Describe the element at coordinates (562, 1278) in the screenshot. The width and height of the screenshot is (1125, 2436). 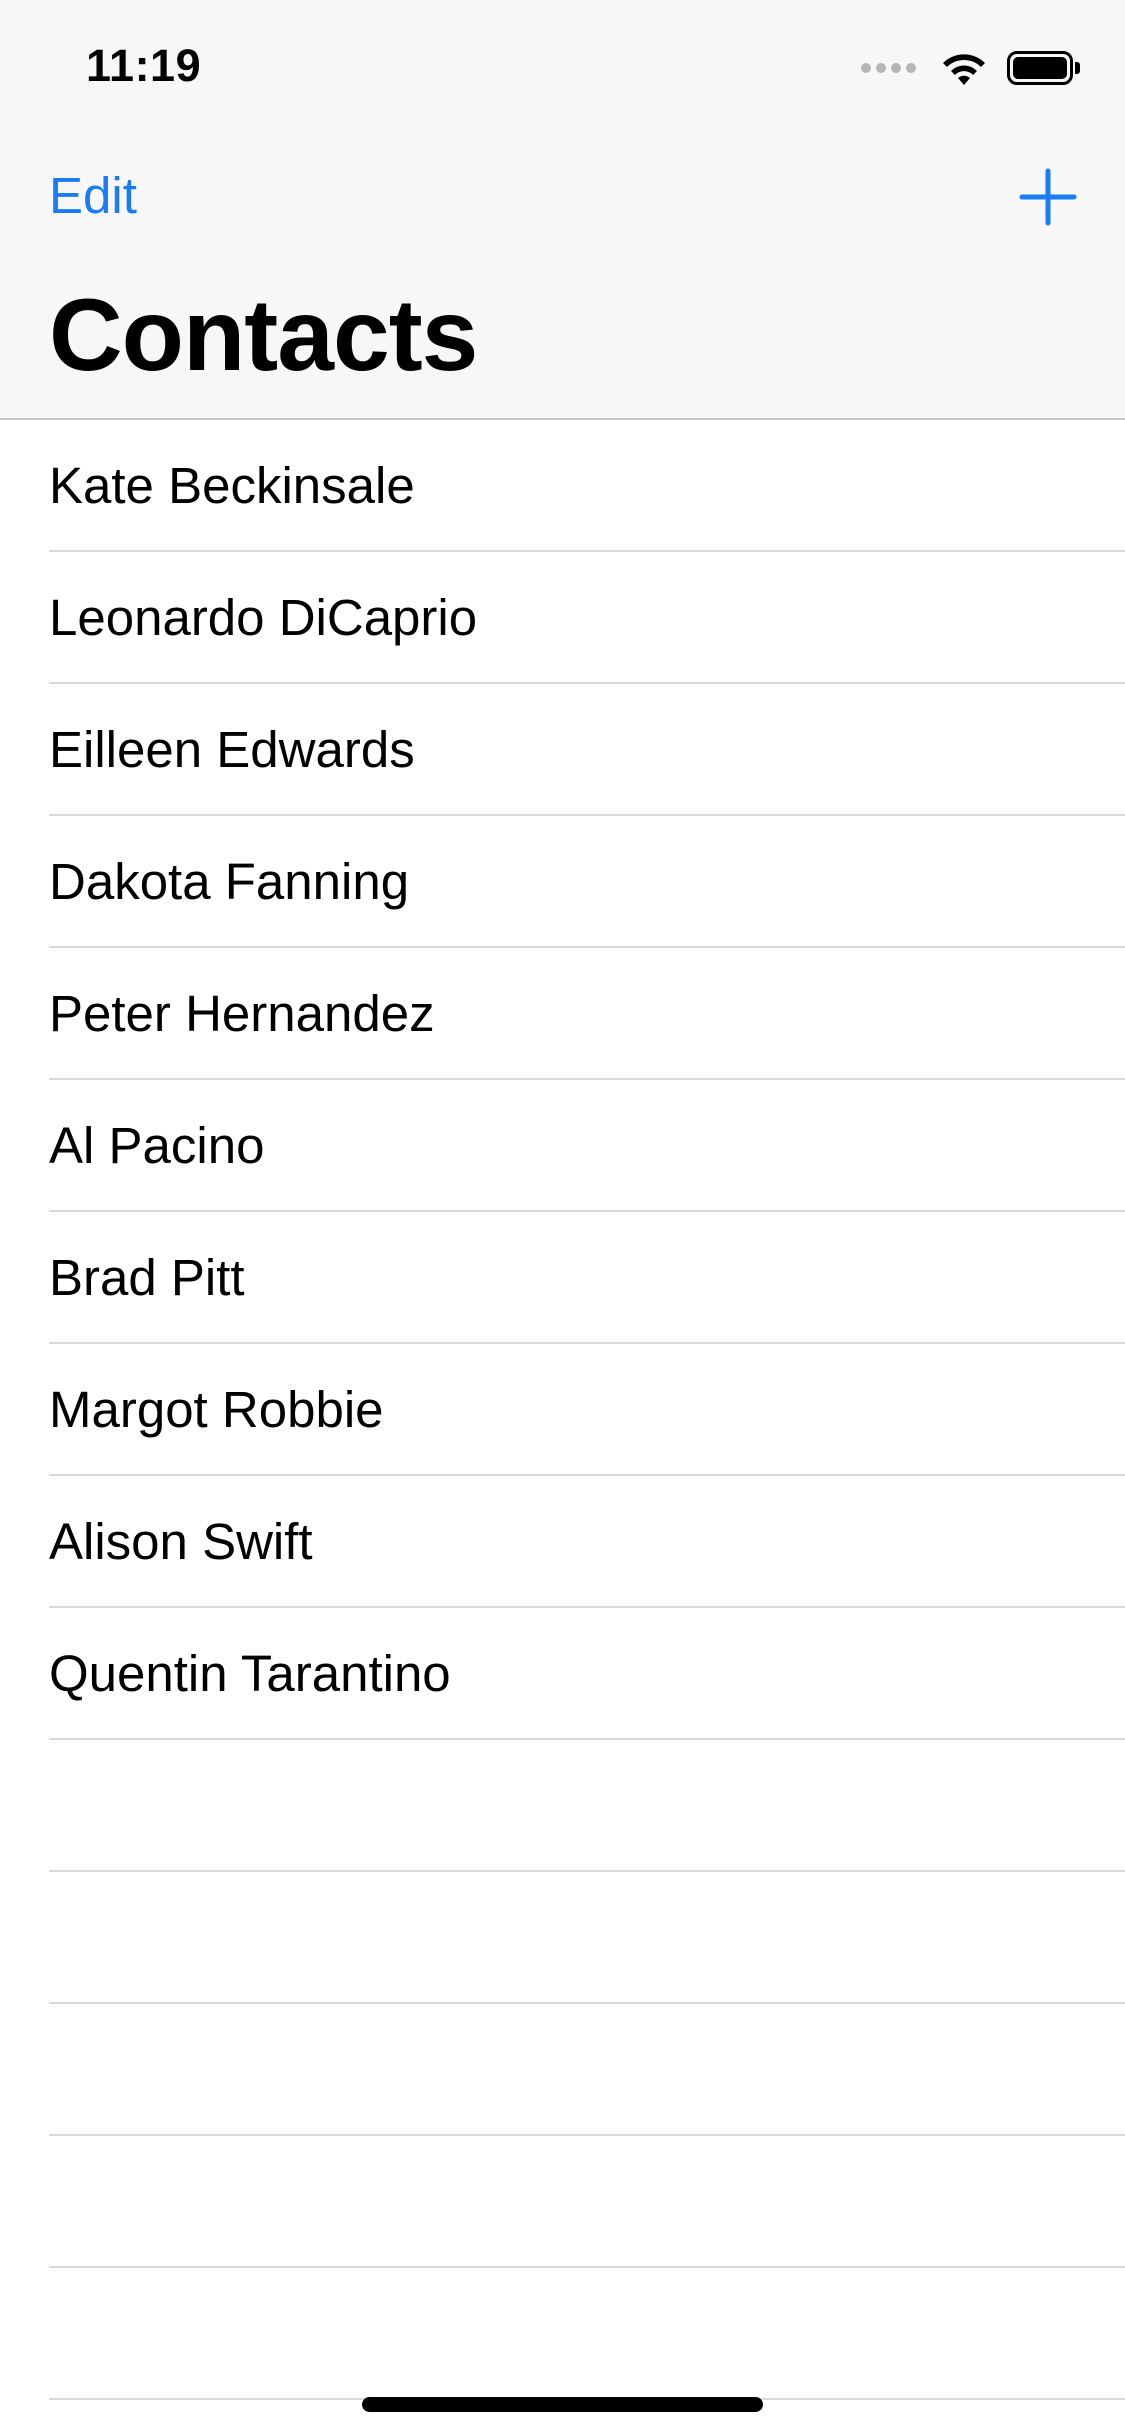
I see `contact-row: Brad Pitt` at that location.